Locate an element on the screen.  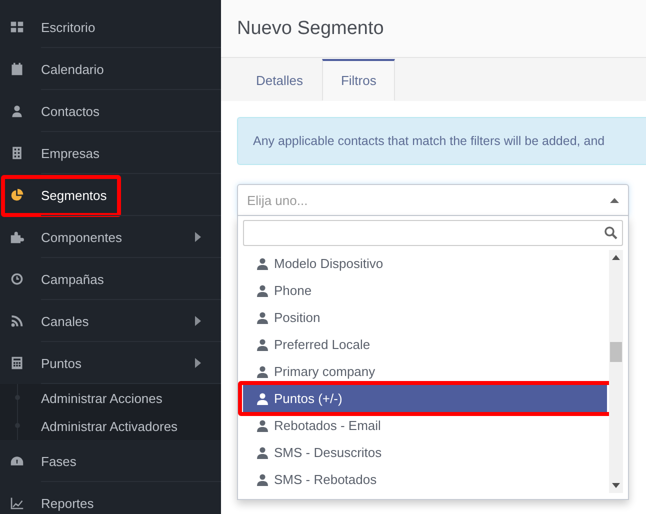
grid-icon is located at coordinates (17, 27).